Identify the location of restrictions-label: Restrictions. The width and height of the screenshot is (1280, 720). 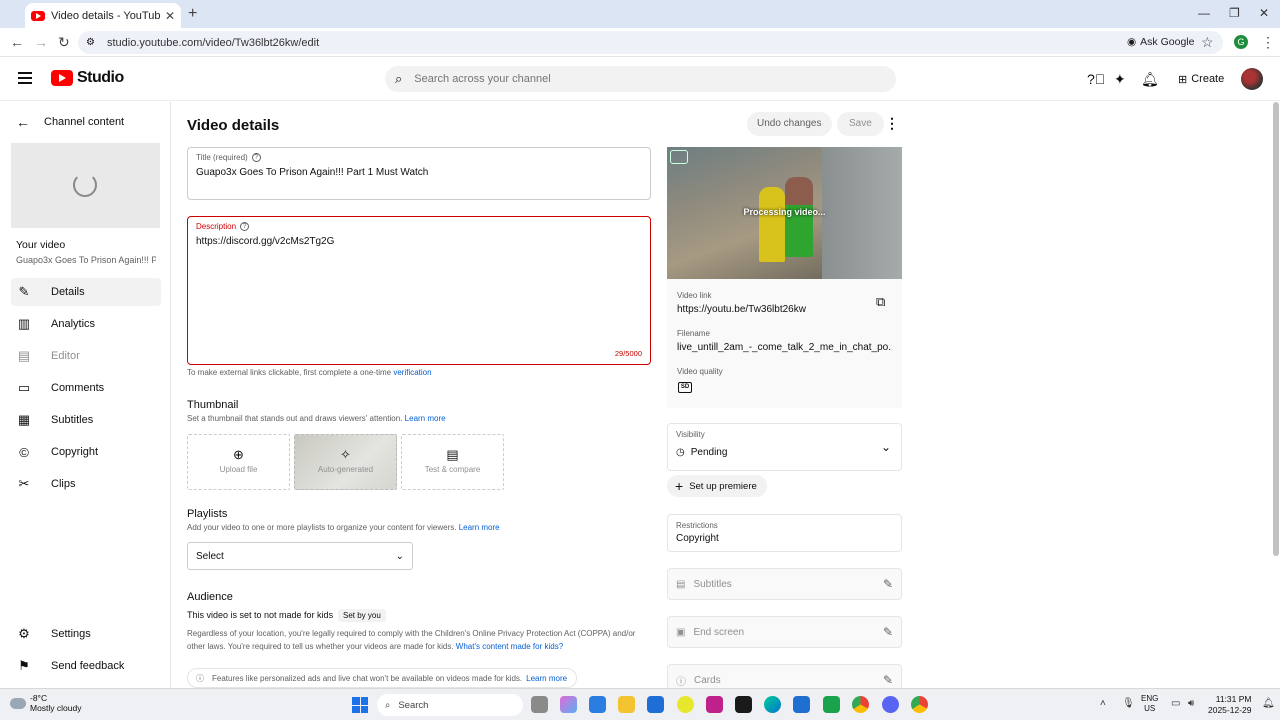
(697, 525).